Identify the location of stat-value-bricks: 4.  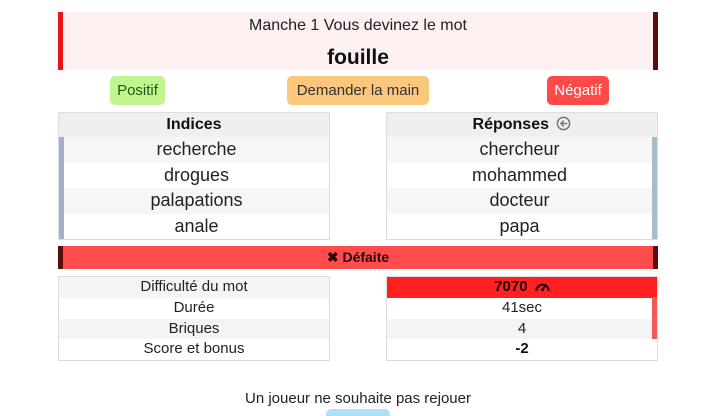
(522, 329).